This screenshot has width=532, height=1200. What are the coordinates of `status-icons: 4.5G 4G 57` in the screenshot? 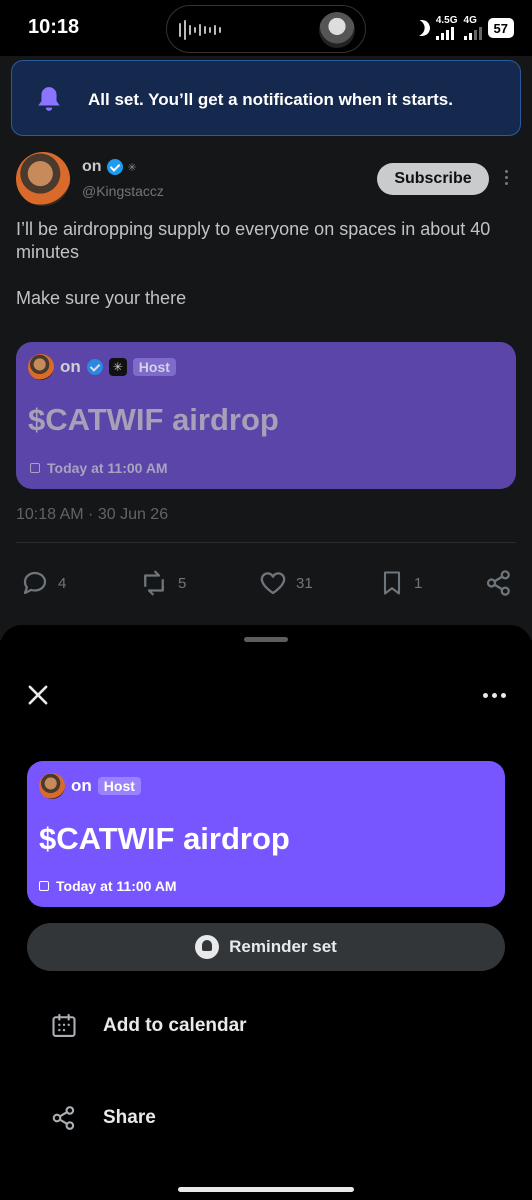 It's located at (464, 28).